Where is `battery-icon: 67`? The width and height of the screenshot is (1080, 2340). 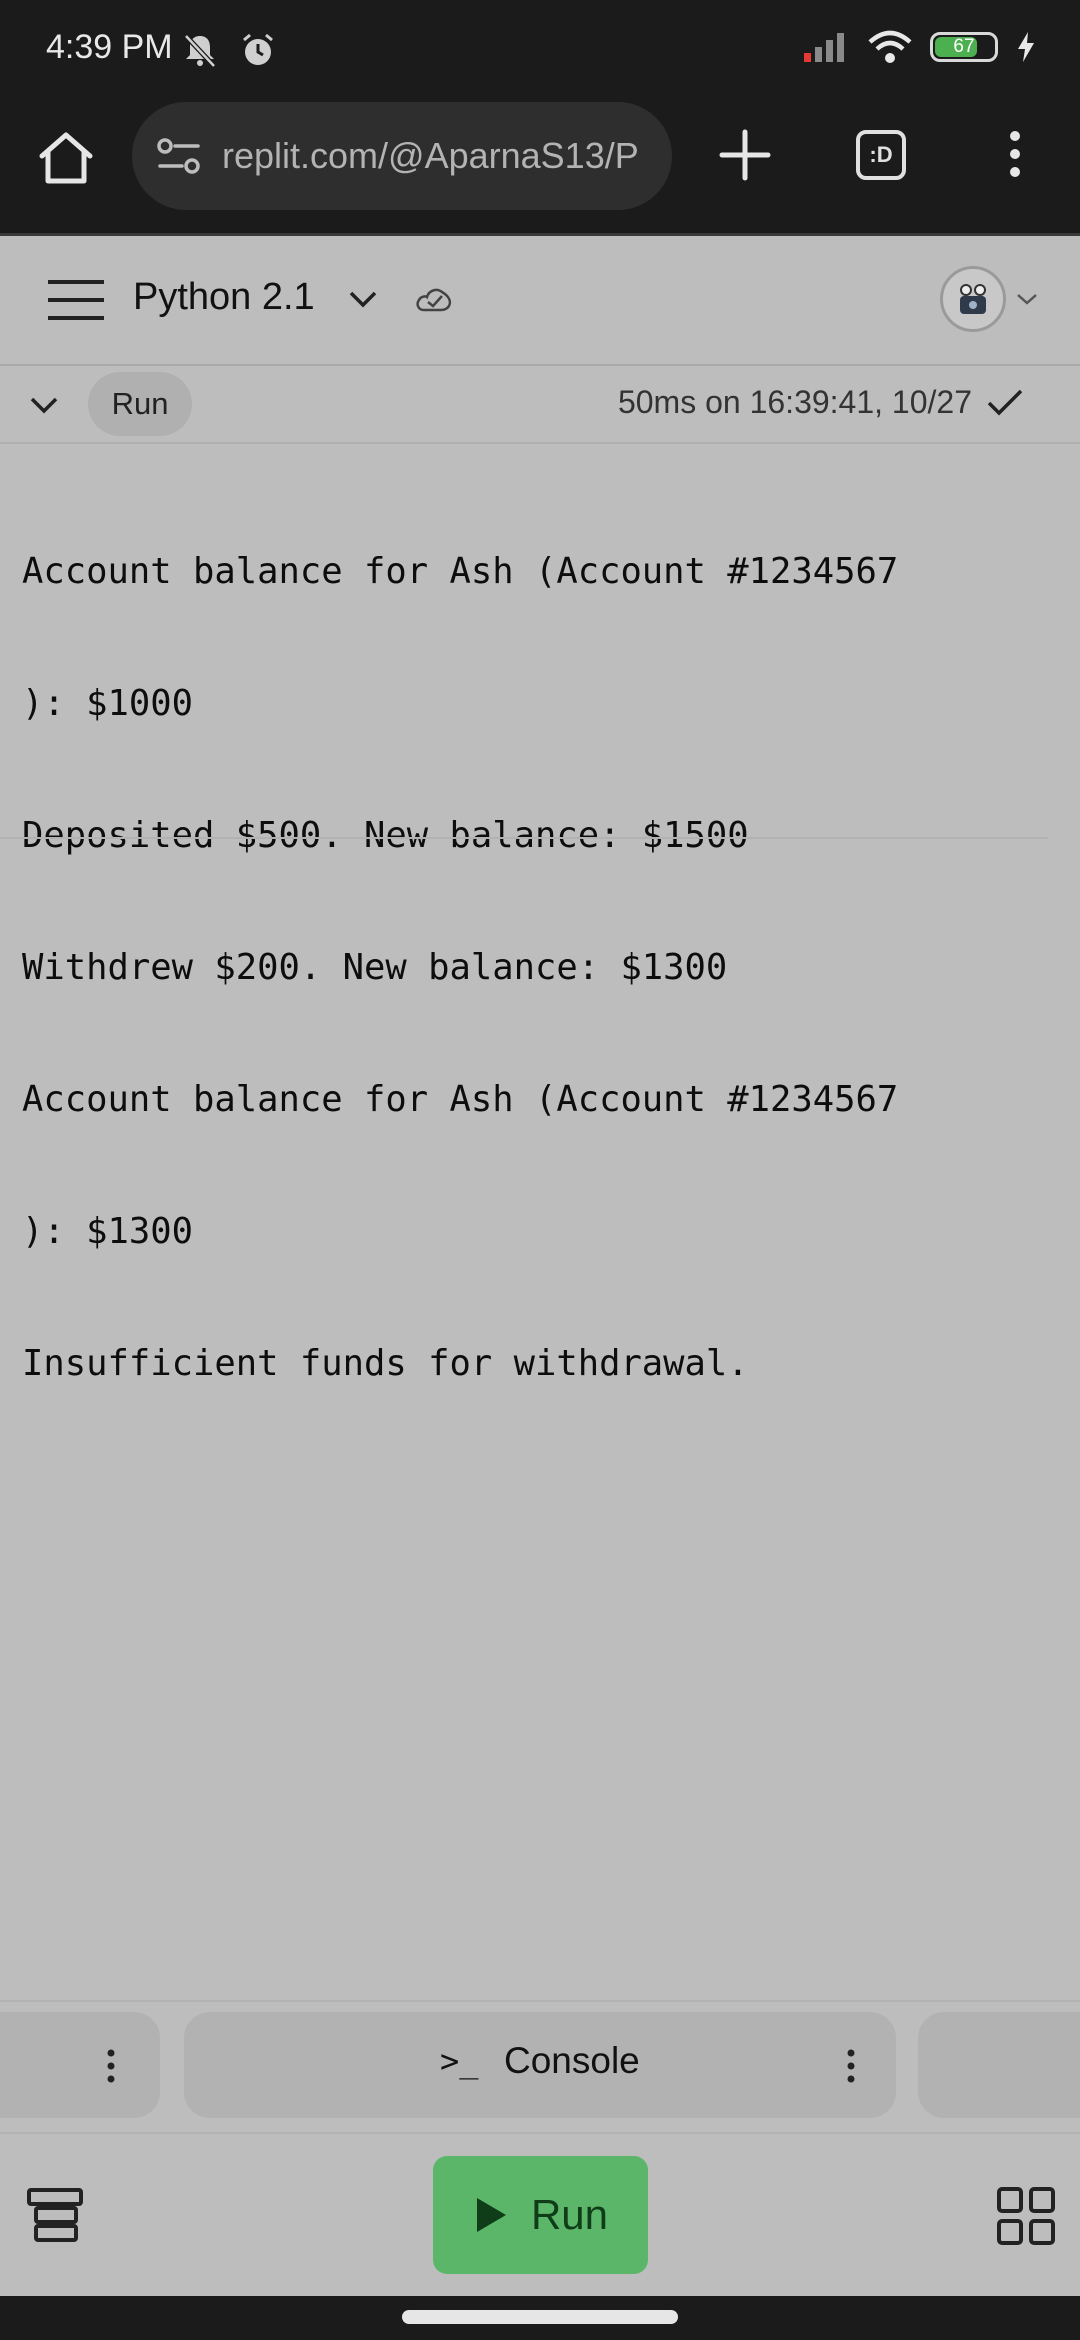 battery-icon: 67 is located at coordinates (964, 47).